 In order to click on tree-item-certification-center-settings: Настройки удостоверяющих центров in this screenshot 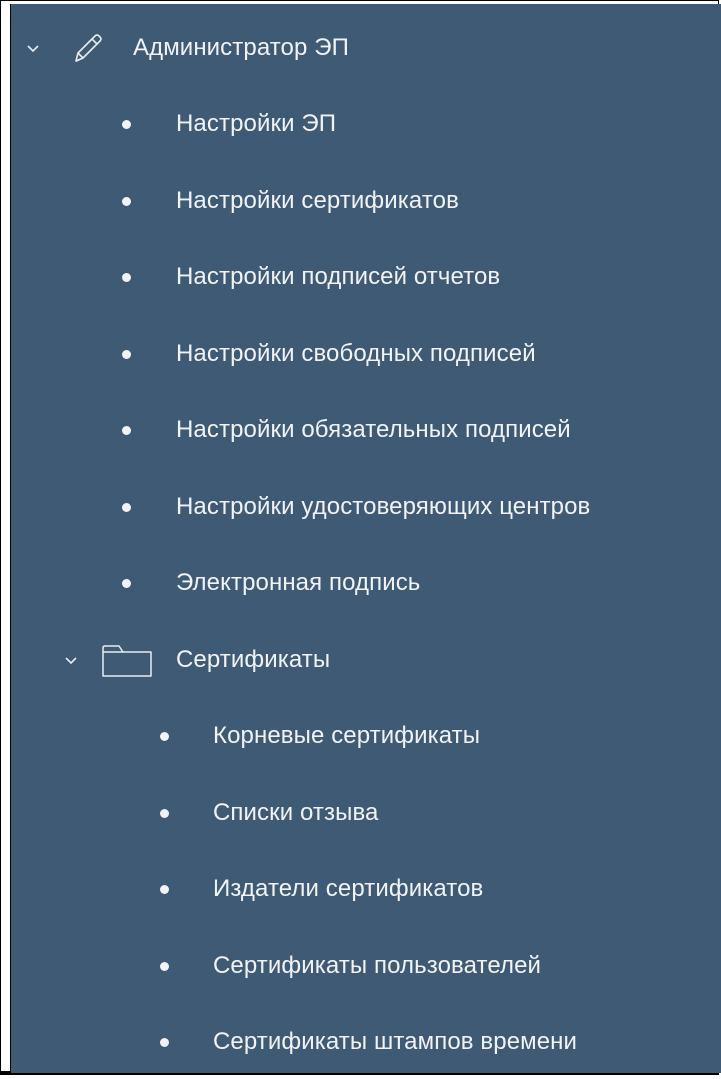, I will do `click(366, 507)`.